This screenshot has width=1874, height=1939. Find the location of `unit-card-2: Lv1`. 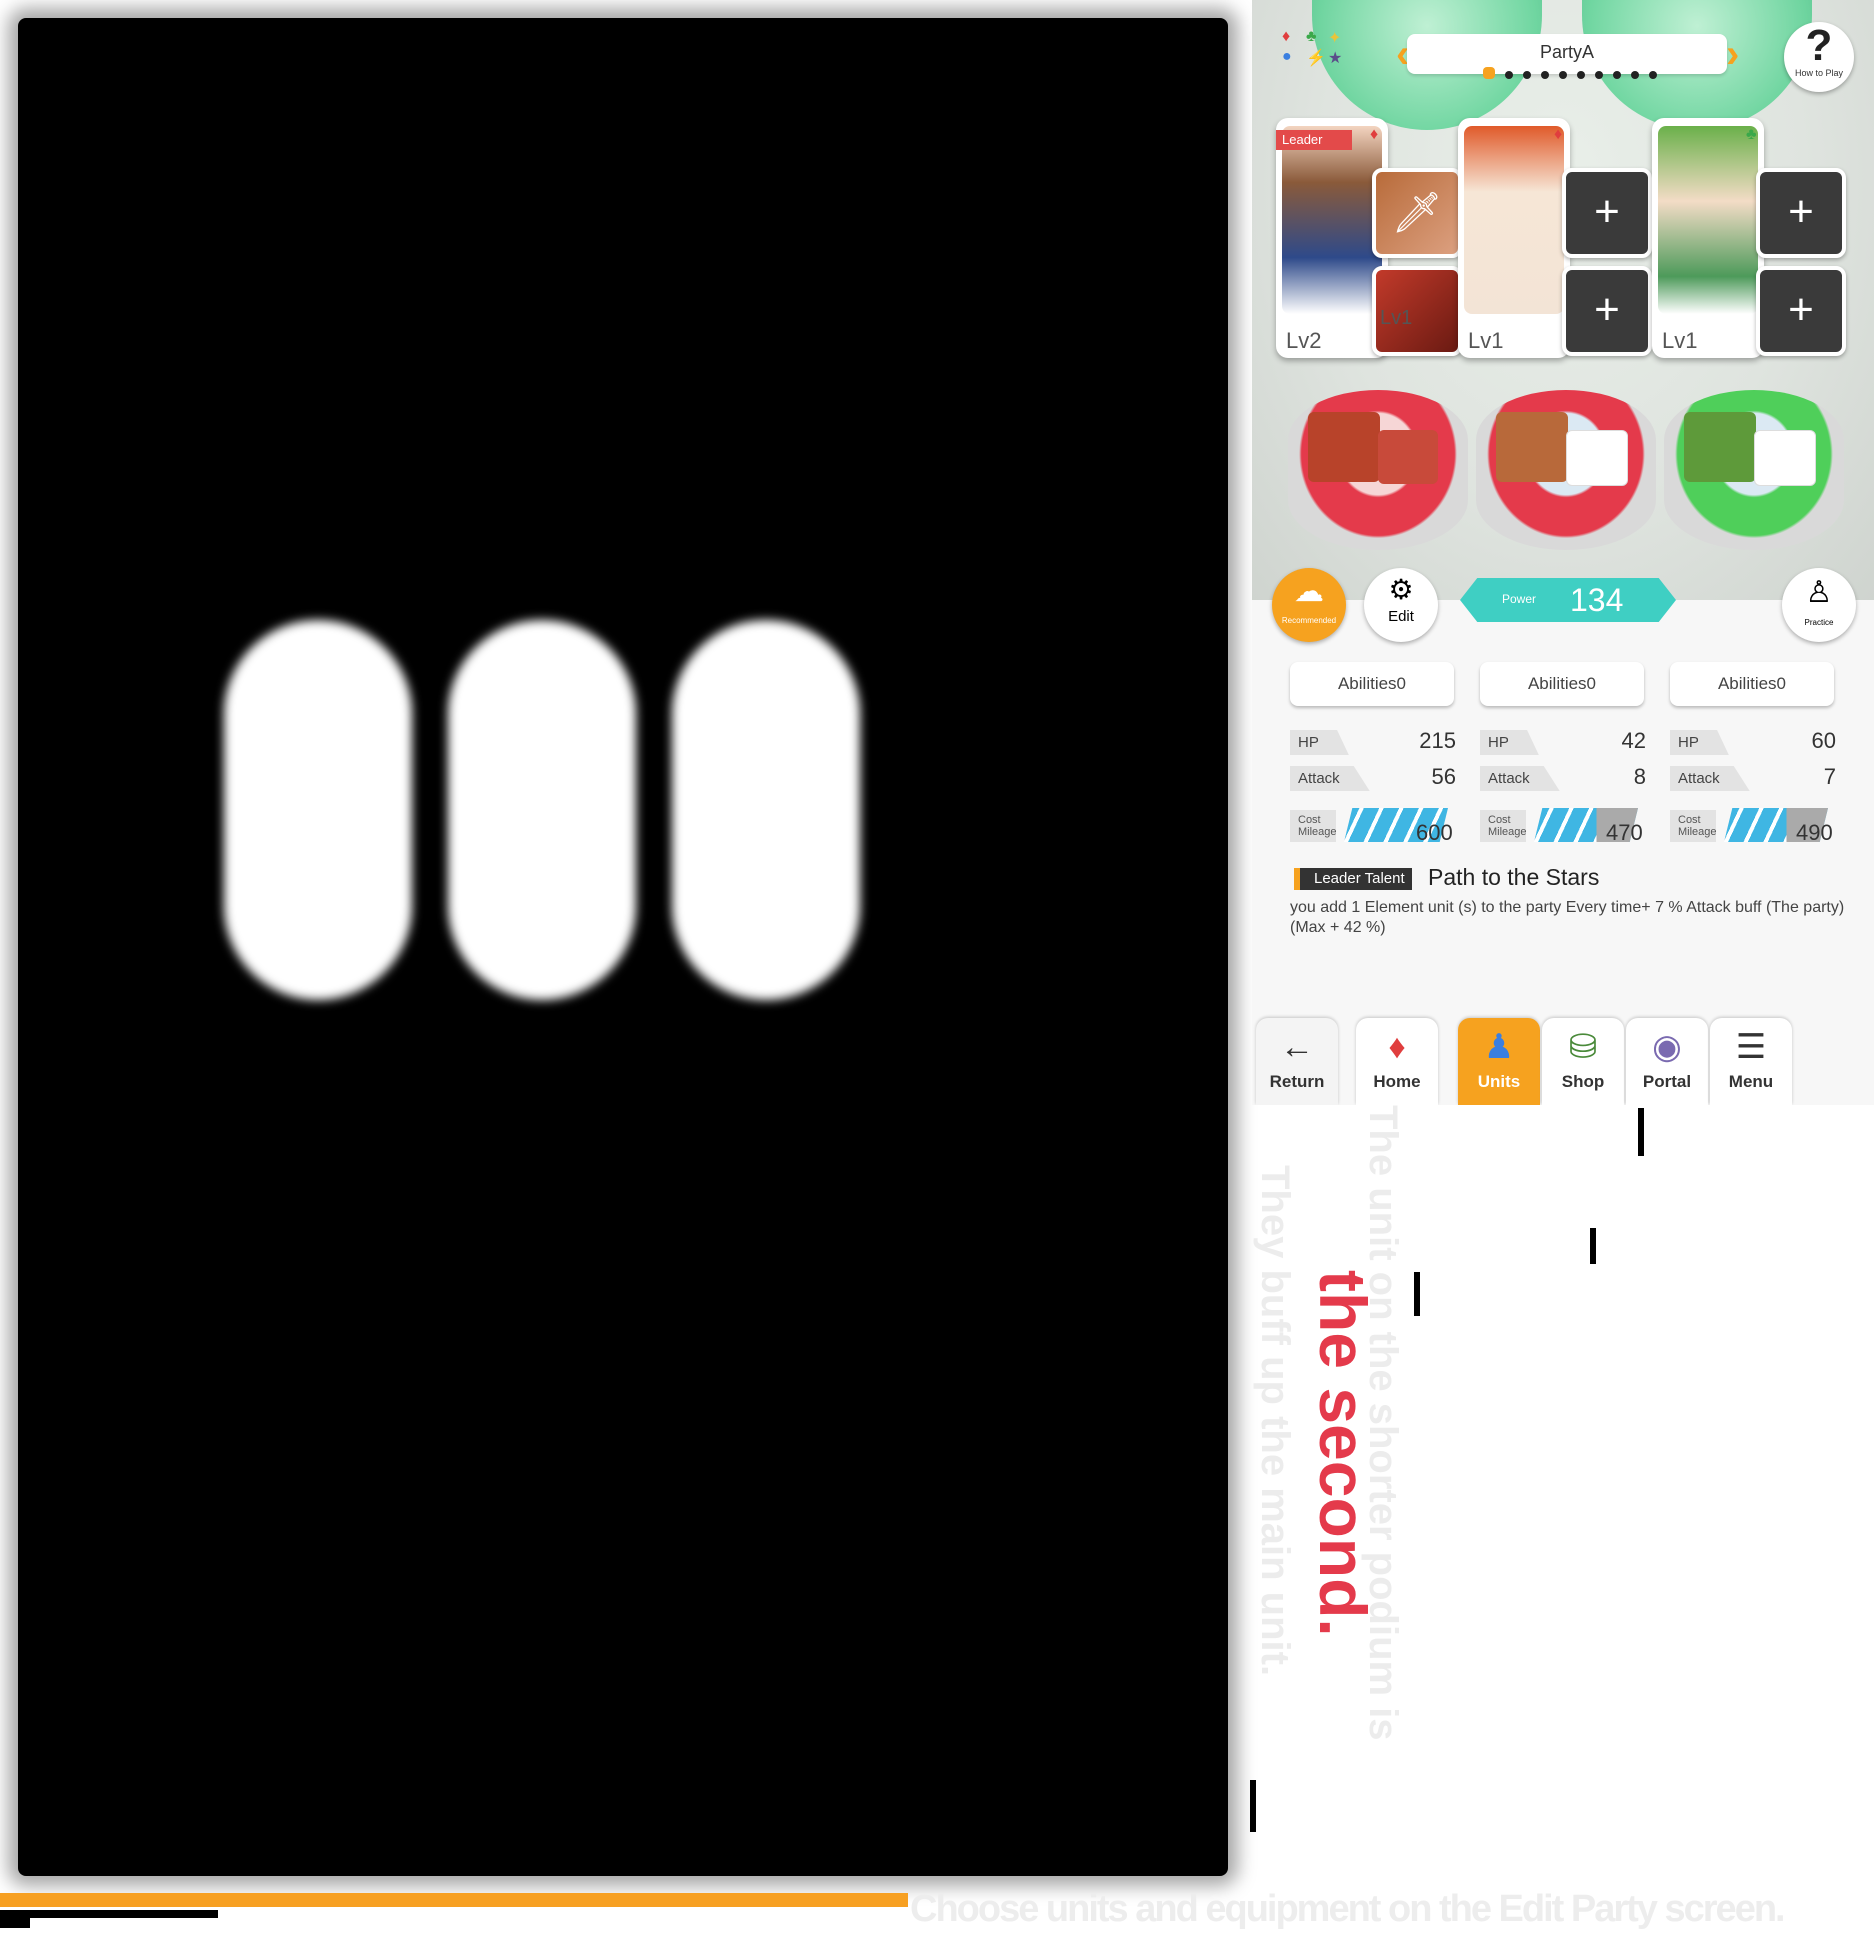

unit-card-2: Lv1 is located at coordinates (1514, 238).